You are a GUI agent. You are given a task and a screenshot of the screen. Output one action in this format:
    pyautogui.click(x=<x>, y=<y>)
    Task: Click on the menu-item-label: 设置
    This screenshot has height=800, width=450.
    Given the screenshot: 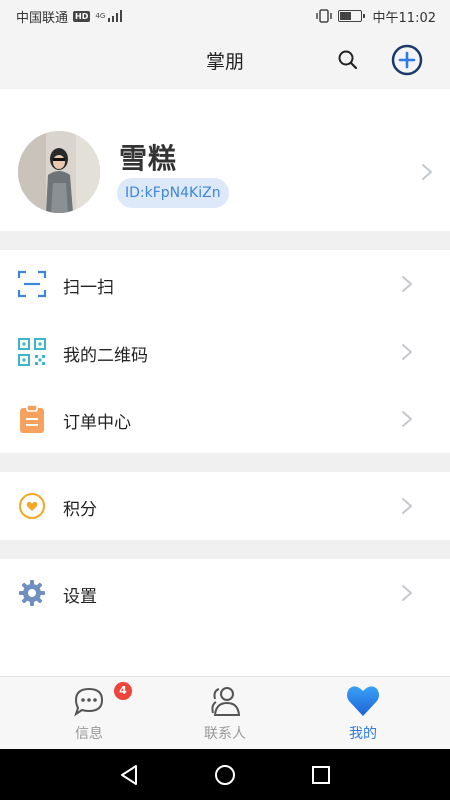 What is the action you would take?
    pyautogui.click(x=80, y=597)
    